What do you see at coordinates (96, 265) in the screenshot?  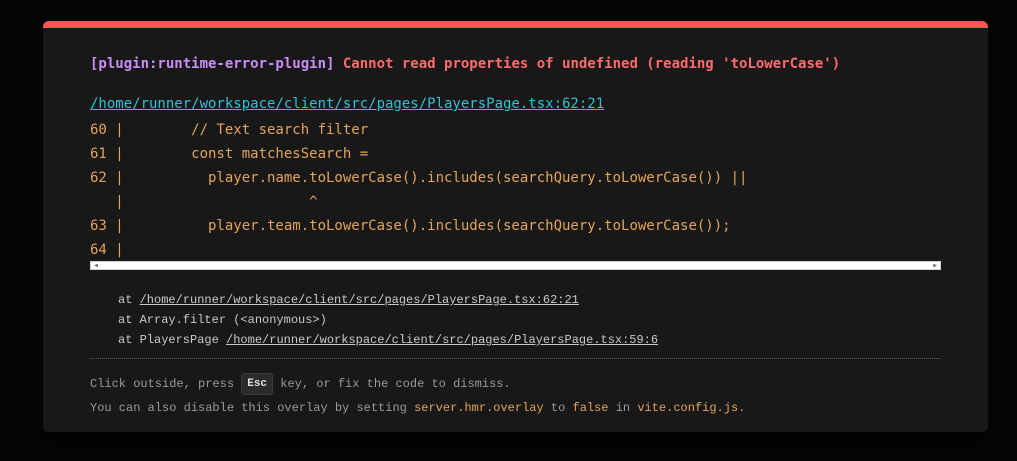 I see `scroll-left-icon: ◀` at bounding box center [96, 265].